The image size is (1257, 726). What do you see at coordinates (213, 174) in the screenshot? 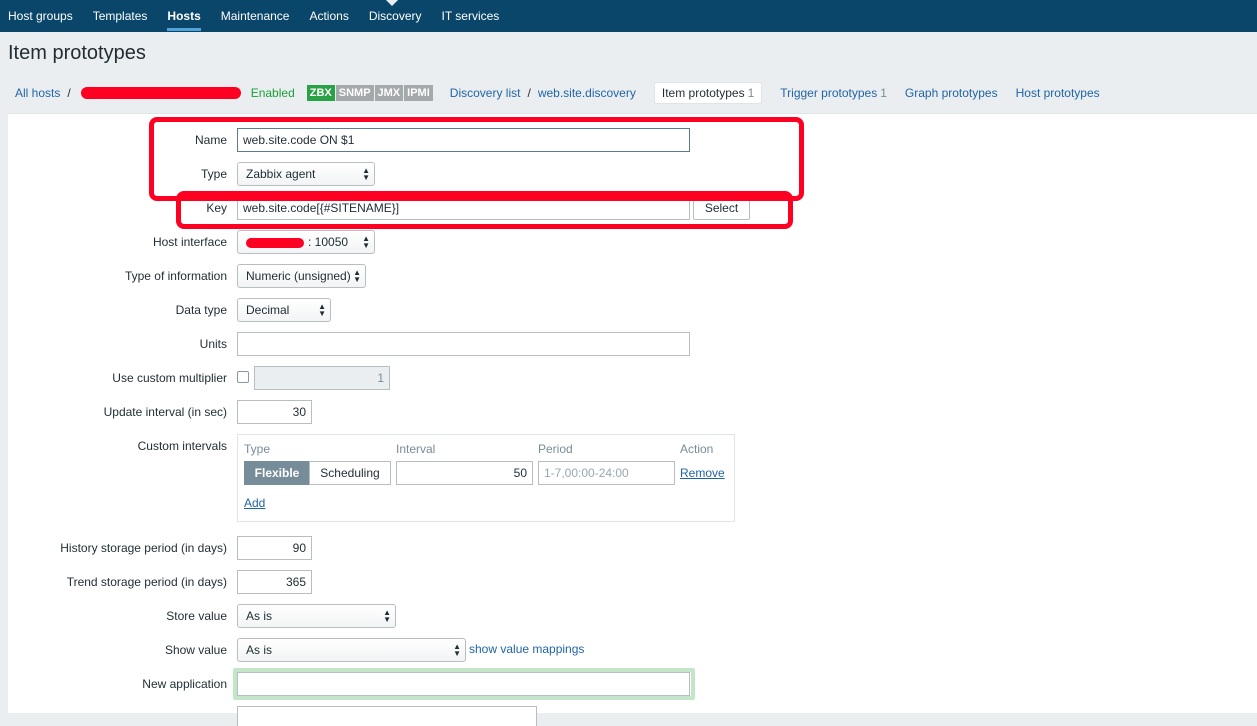
I see `type-label: Type` at bounding box center [213, 174].